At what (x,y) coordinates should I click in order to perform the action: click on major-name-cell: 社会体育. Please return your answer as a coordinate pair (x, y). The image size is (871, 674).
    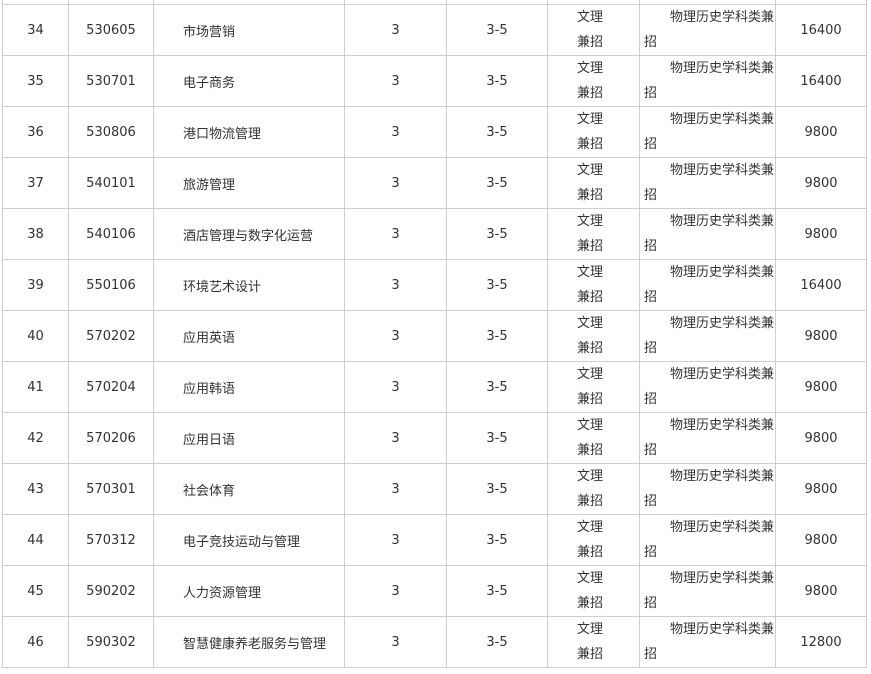
    Looking at the image, I should click on (249, 489).